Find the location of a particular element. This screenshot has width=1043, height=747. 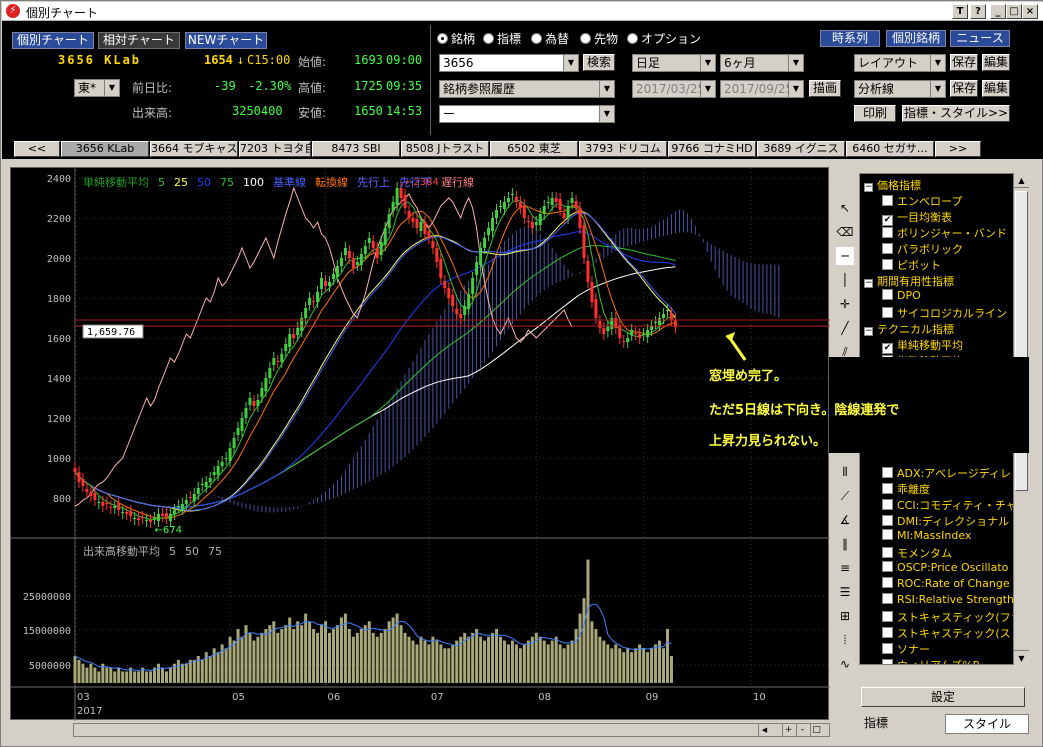

layout-edit-button: 編集 is located at coordinates (996, 62).